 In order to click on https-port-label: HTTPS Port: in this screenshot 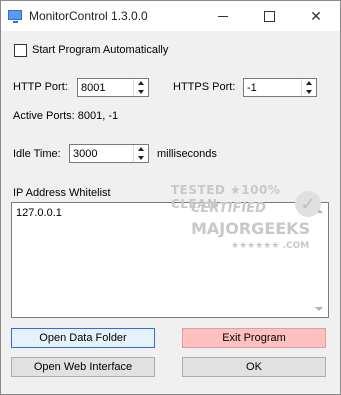, I will do `click(204, 87)`.